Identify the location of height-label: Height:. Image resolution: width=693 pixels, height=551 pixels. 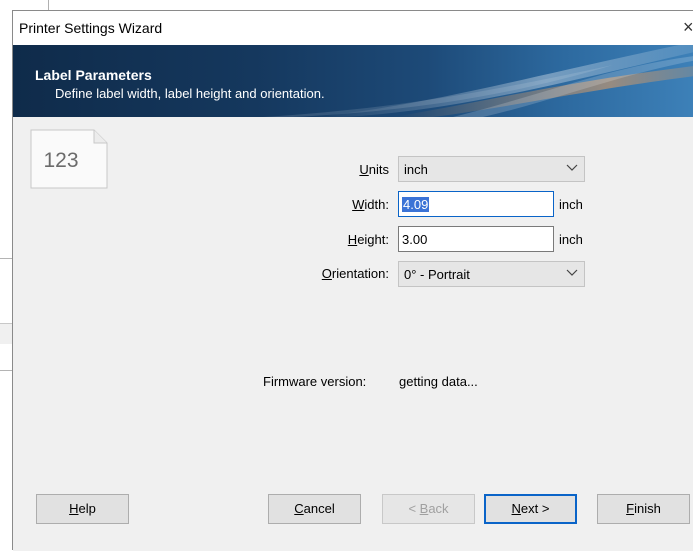
(356, 239).